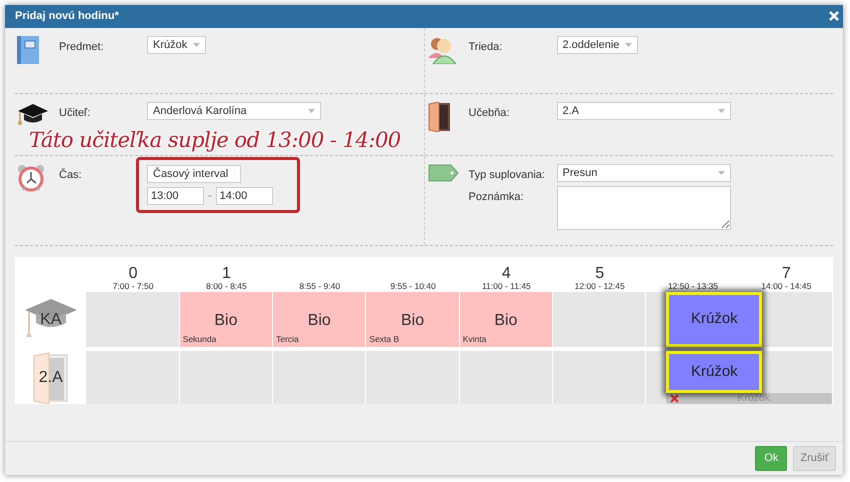  I want to click on period-number: 7, so click(786, 274).